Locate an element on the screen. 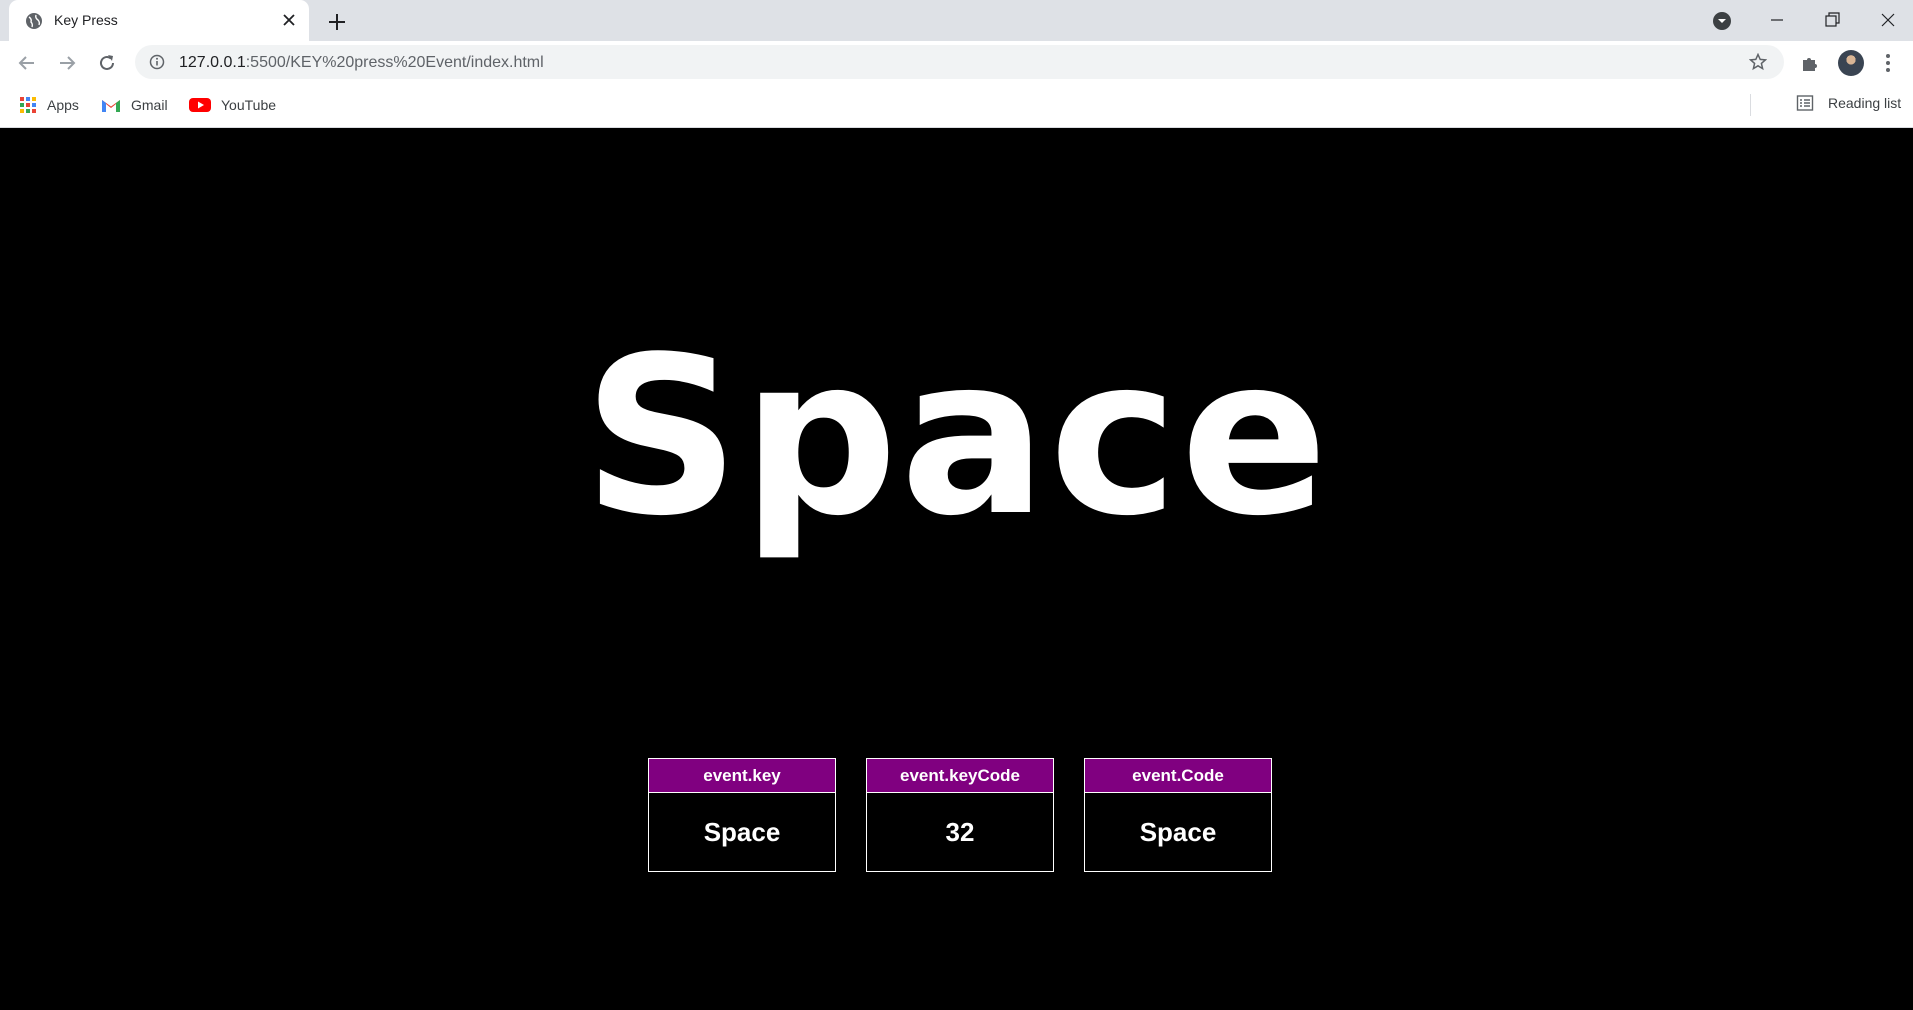  bookmark-star-icon is located at coordinates (1758, 62).